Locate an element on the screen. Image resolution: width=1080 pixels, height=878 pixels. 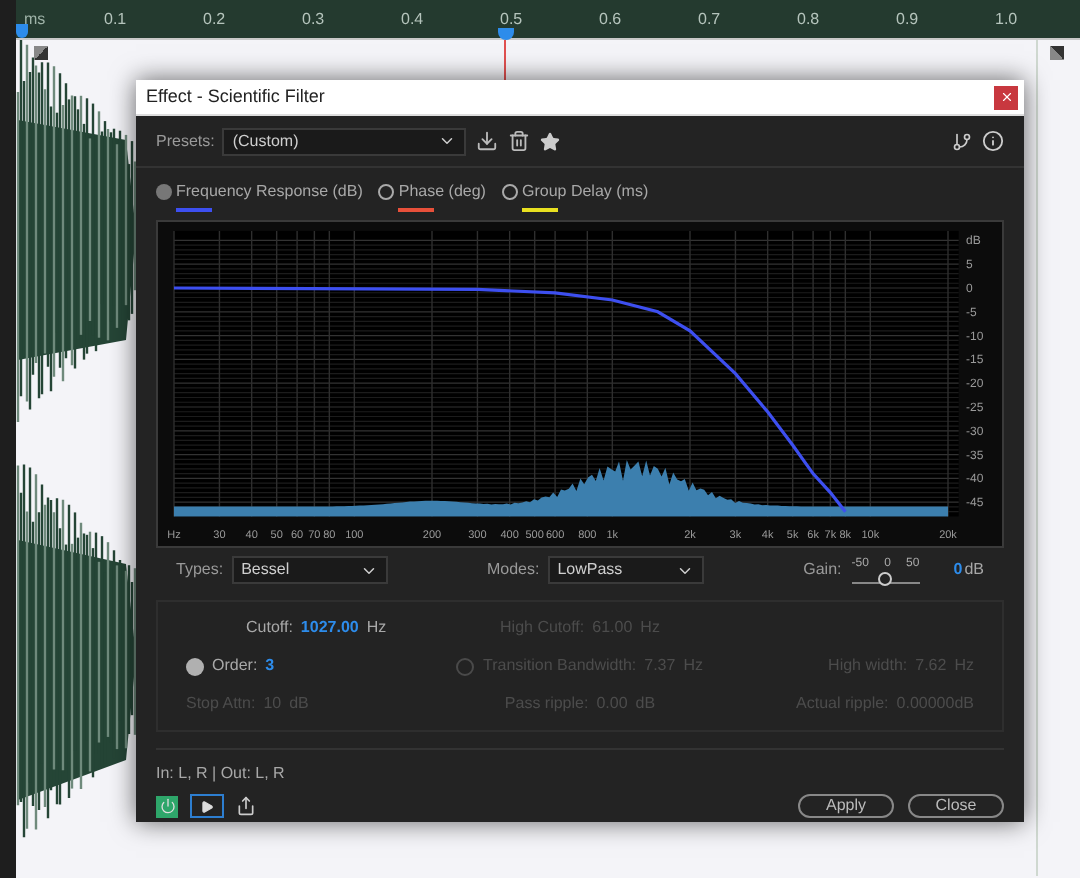
view-radio: Frequency Response (dB) is located at coordinates (259, 192).